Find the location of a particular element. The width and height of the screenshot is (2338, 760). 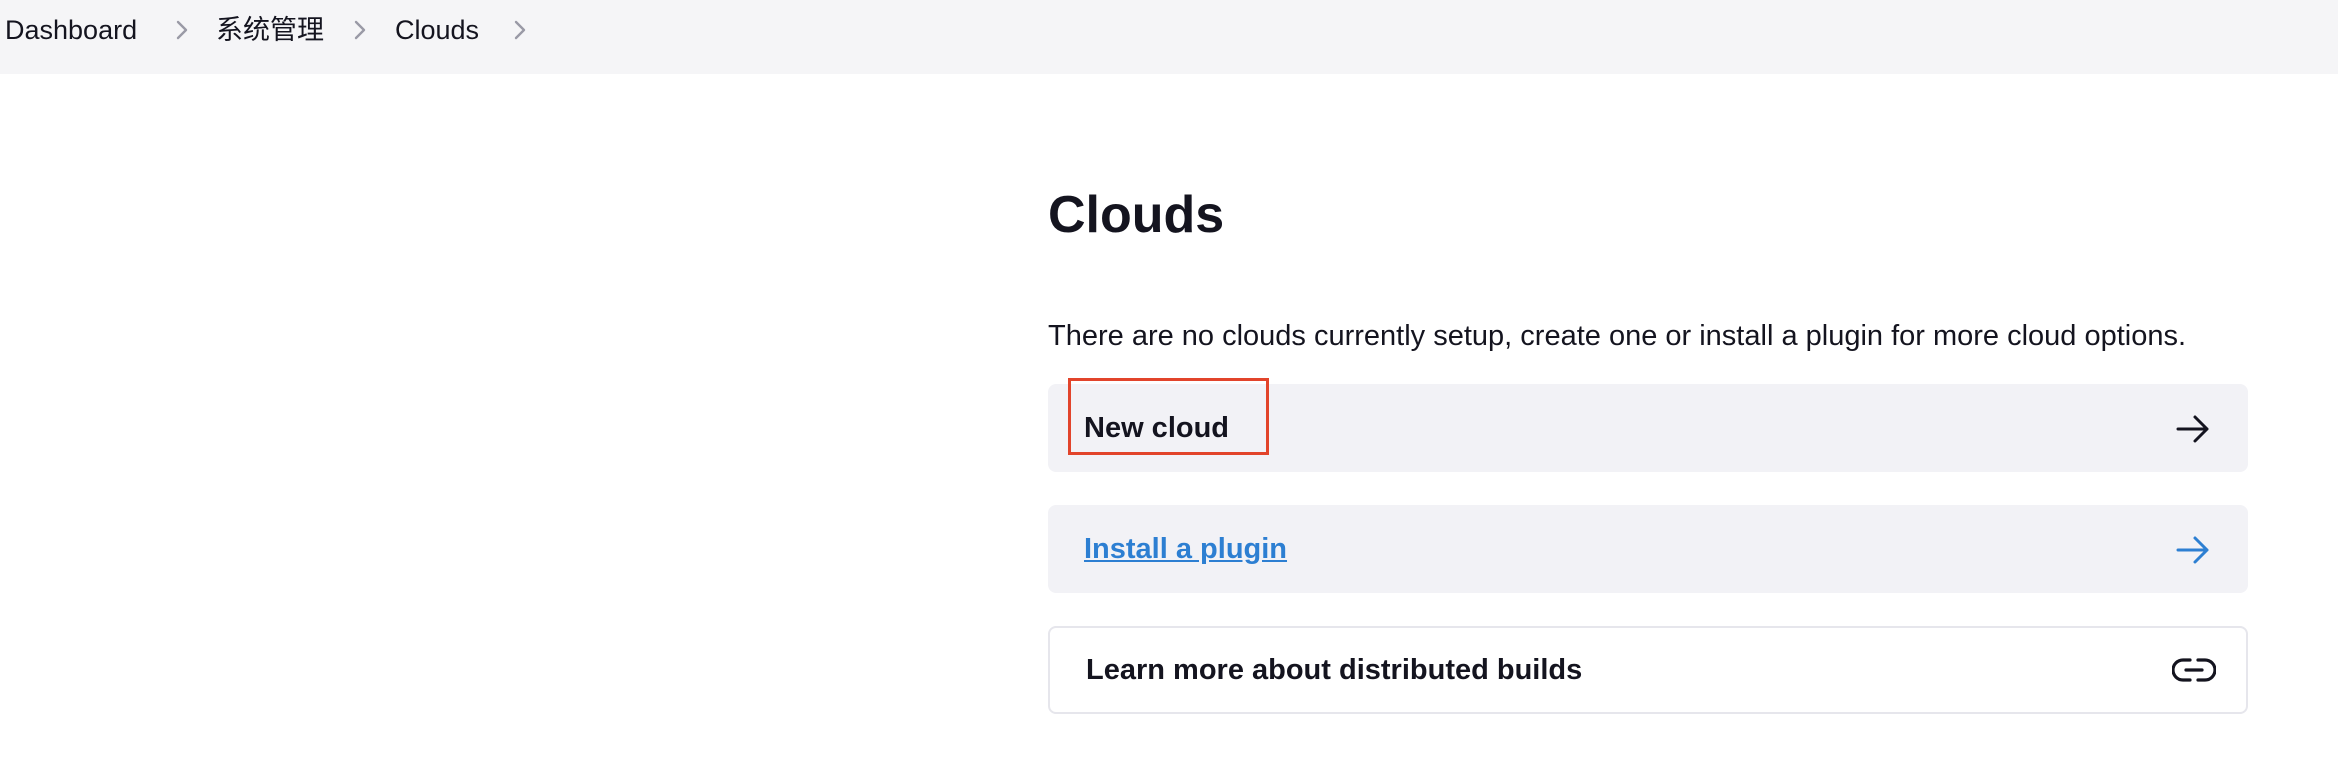

new-cloud-label: New cloud is located at coordinates (1157, 428).